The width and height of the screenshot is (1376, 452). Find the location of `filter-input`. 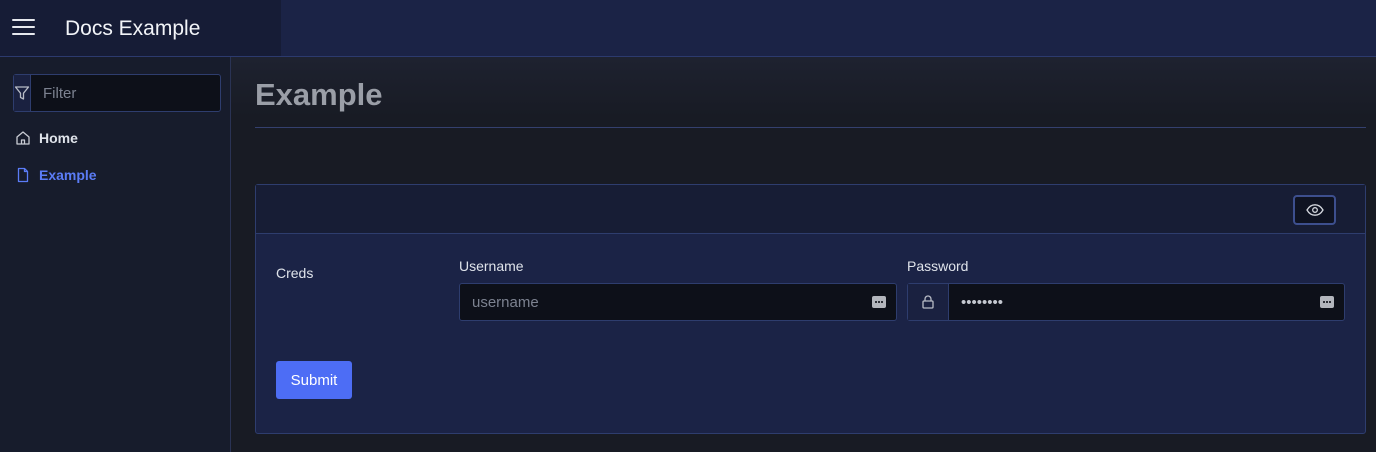

filter-input is located at coordinates (136, 93).